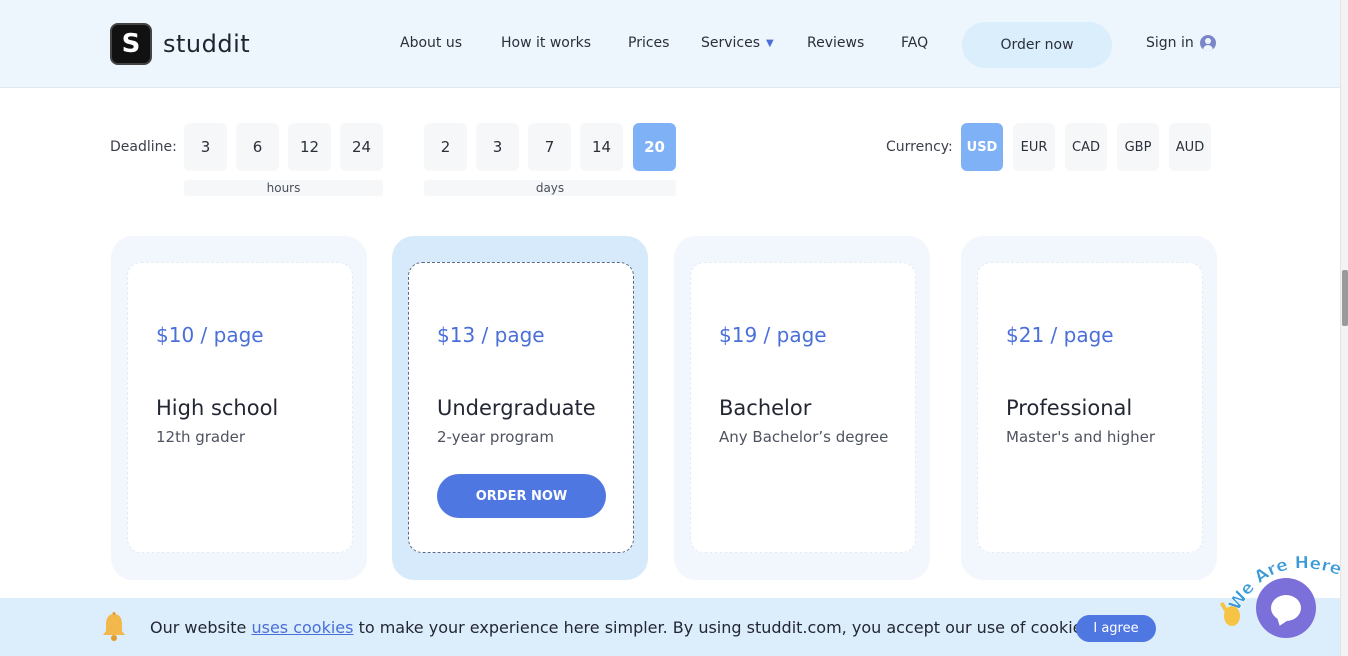 This screenshot has width=1348, height=656. What do you see at coordinates (804, 437) in the screenshot?
I see `plan-description: Any Bachelor’s degree` at bounding box center [804, 437].